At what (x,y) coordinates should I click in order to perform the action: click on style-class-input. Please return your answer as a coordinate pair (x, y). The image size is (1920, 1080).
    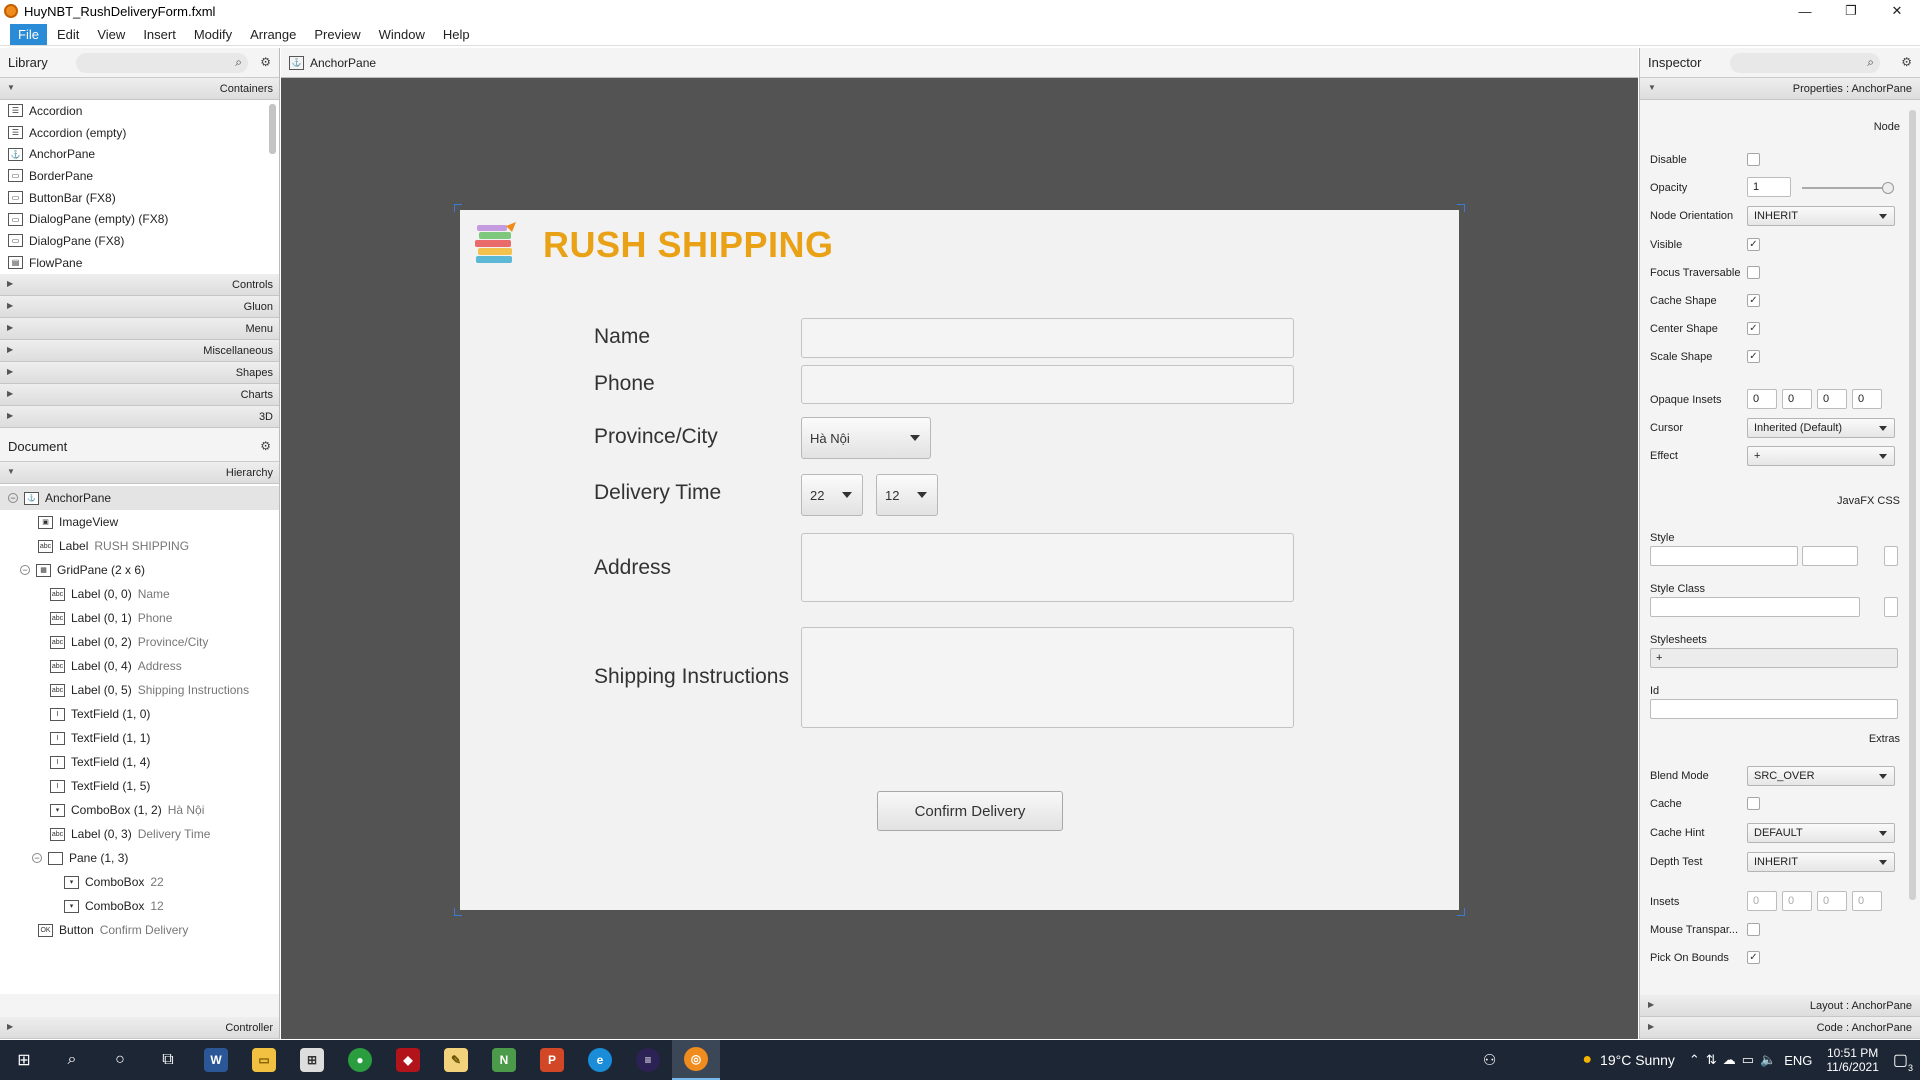
    Looking at the image, I should click on (1755, 607).